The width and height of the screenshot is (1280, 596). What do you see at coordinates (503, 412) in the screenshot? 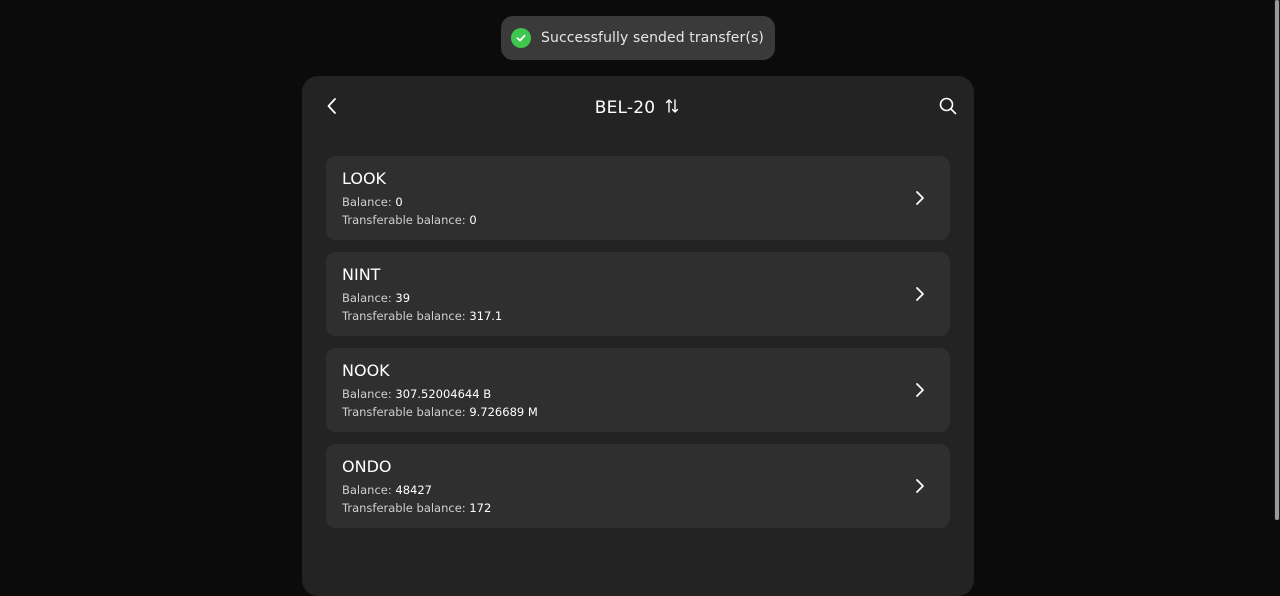
I see `transferable-value: 9.726689 M` at bounding box center [503, 412].